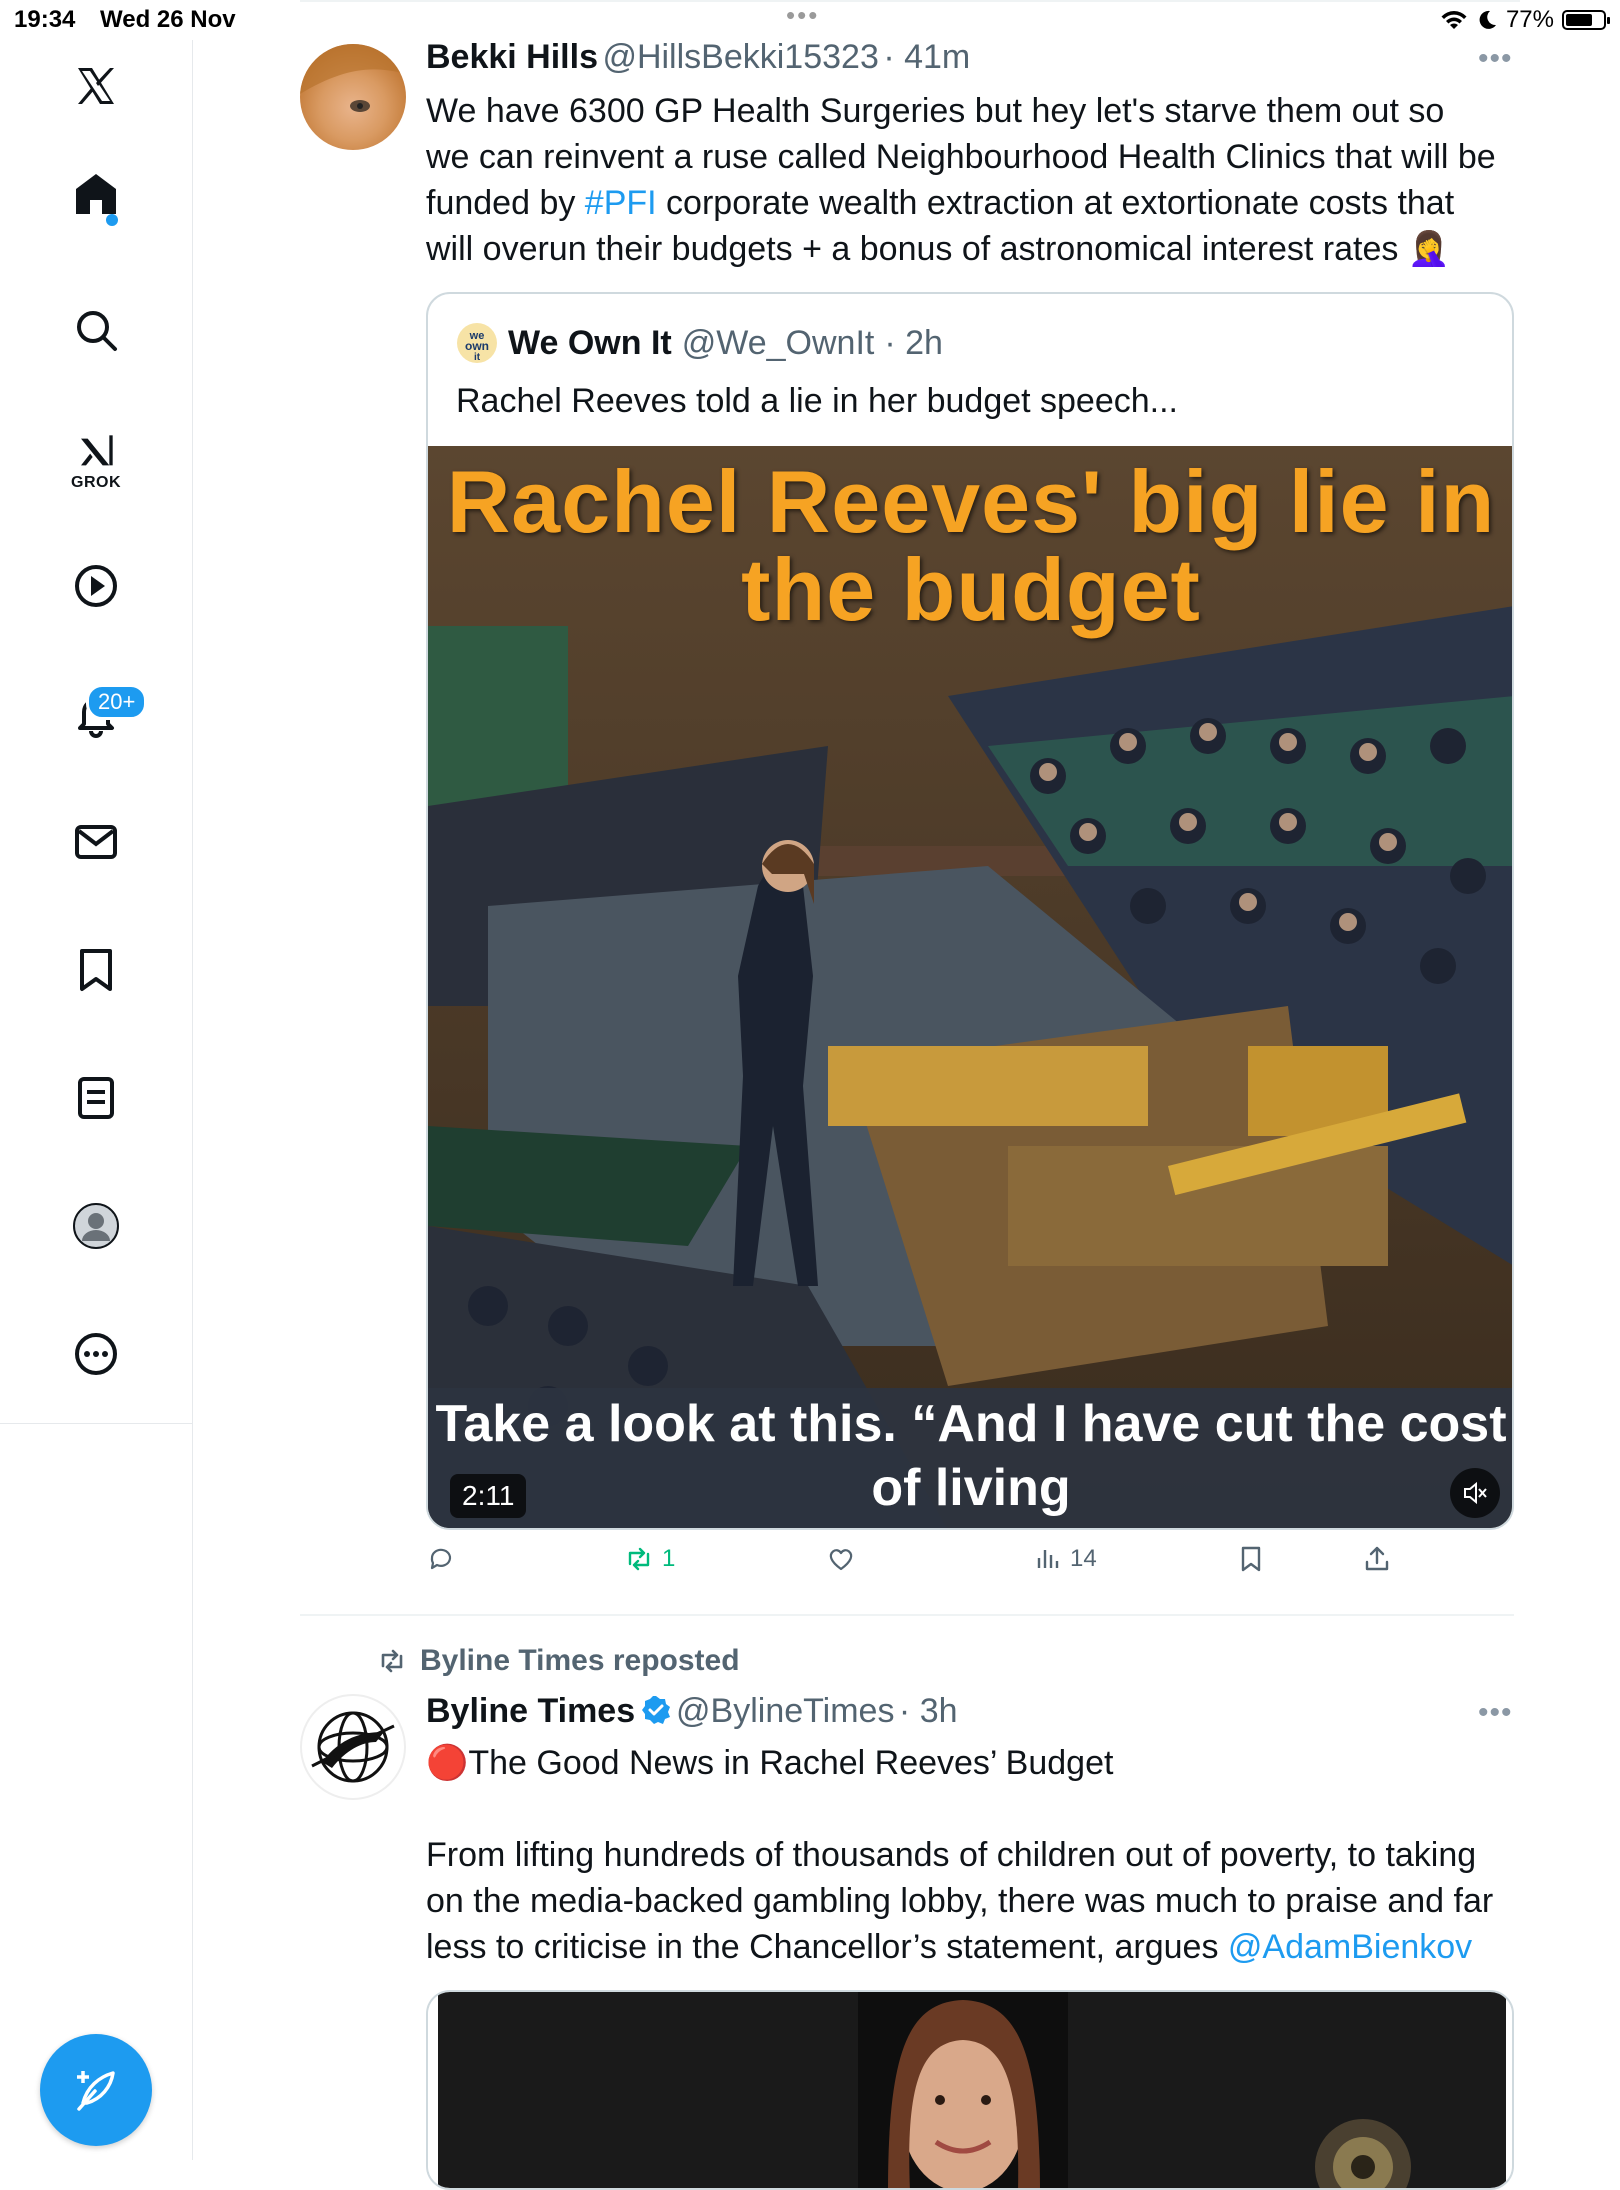 Image resolution: width=1620 pixels, height=2190 pixels. Describe the element at coordinates (45, 19) in the screenshot. I see `status-time: 19:34` at that location.